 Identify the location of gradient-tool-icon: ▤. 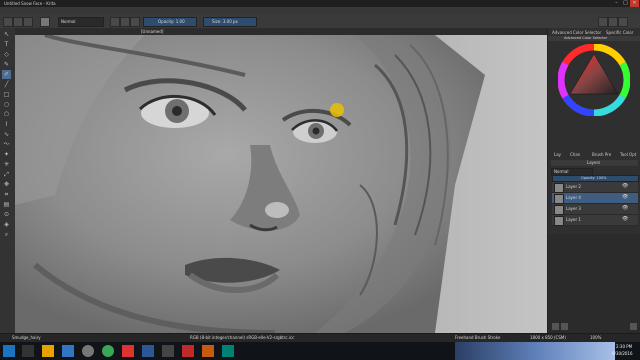
(6, 204).